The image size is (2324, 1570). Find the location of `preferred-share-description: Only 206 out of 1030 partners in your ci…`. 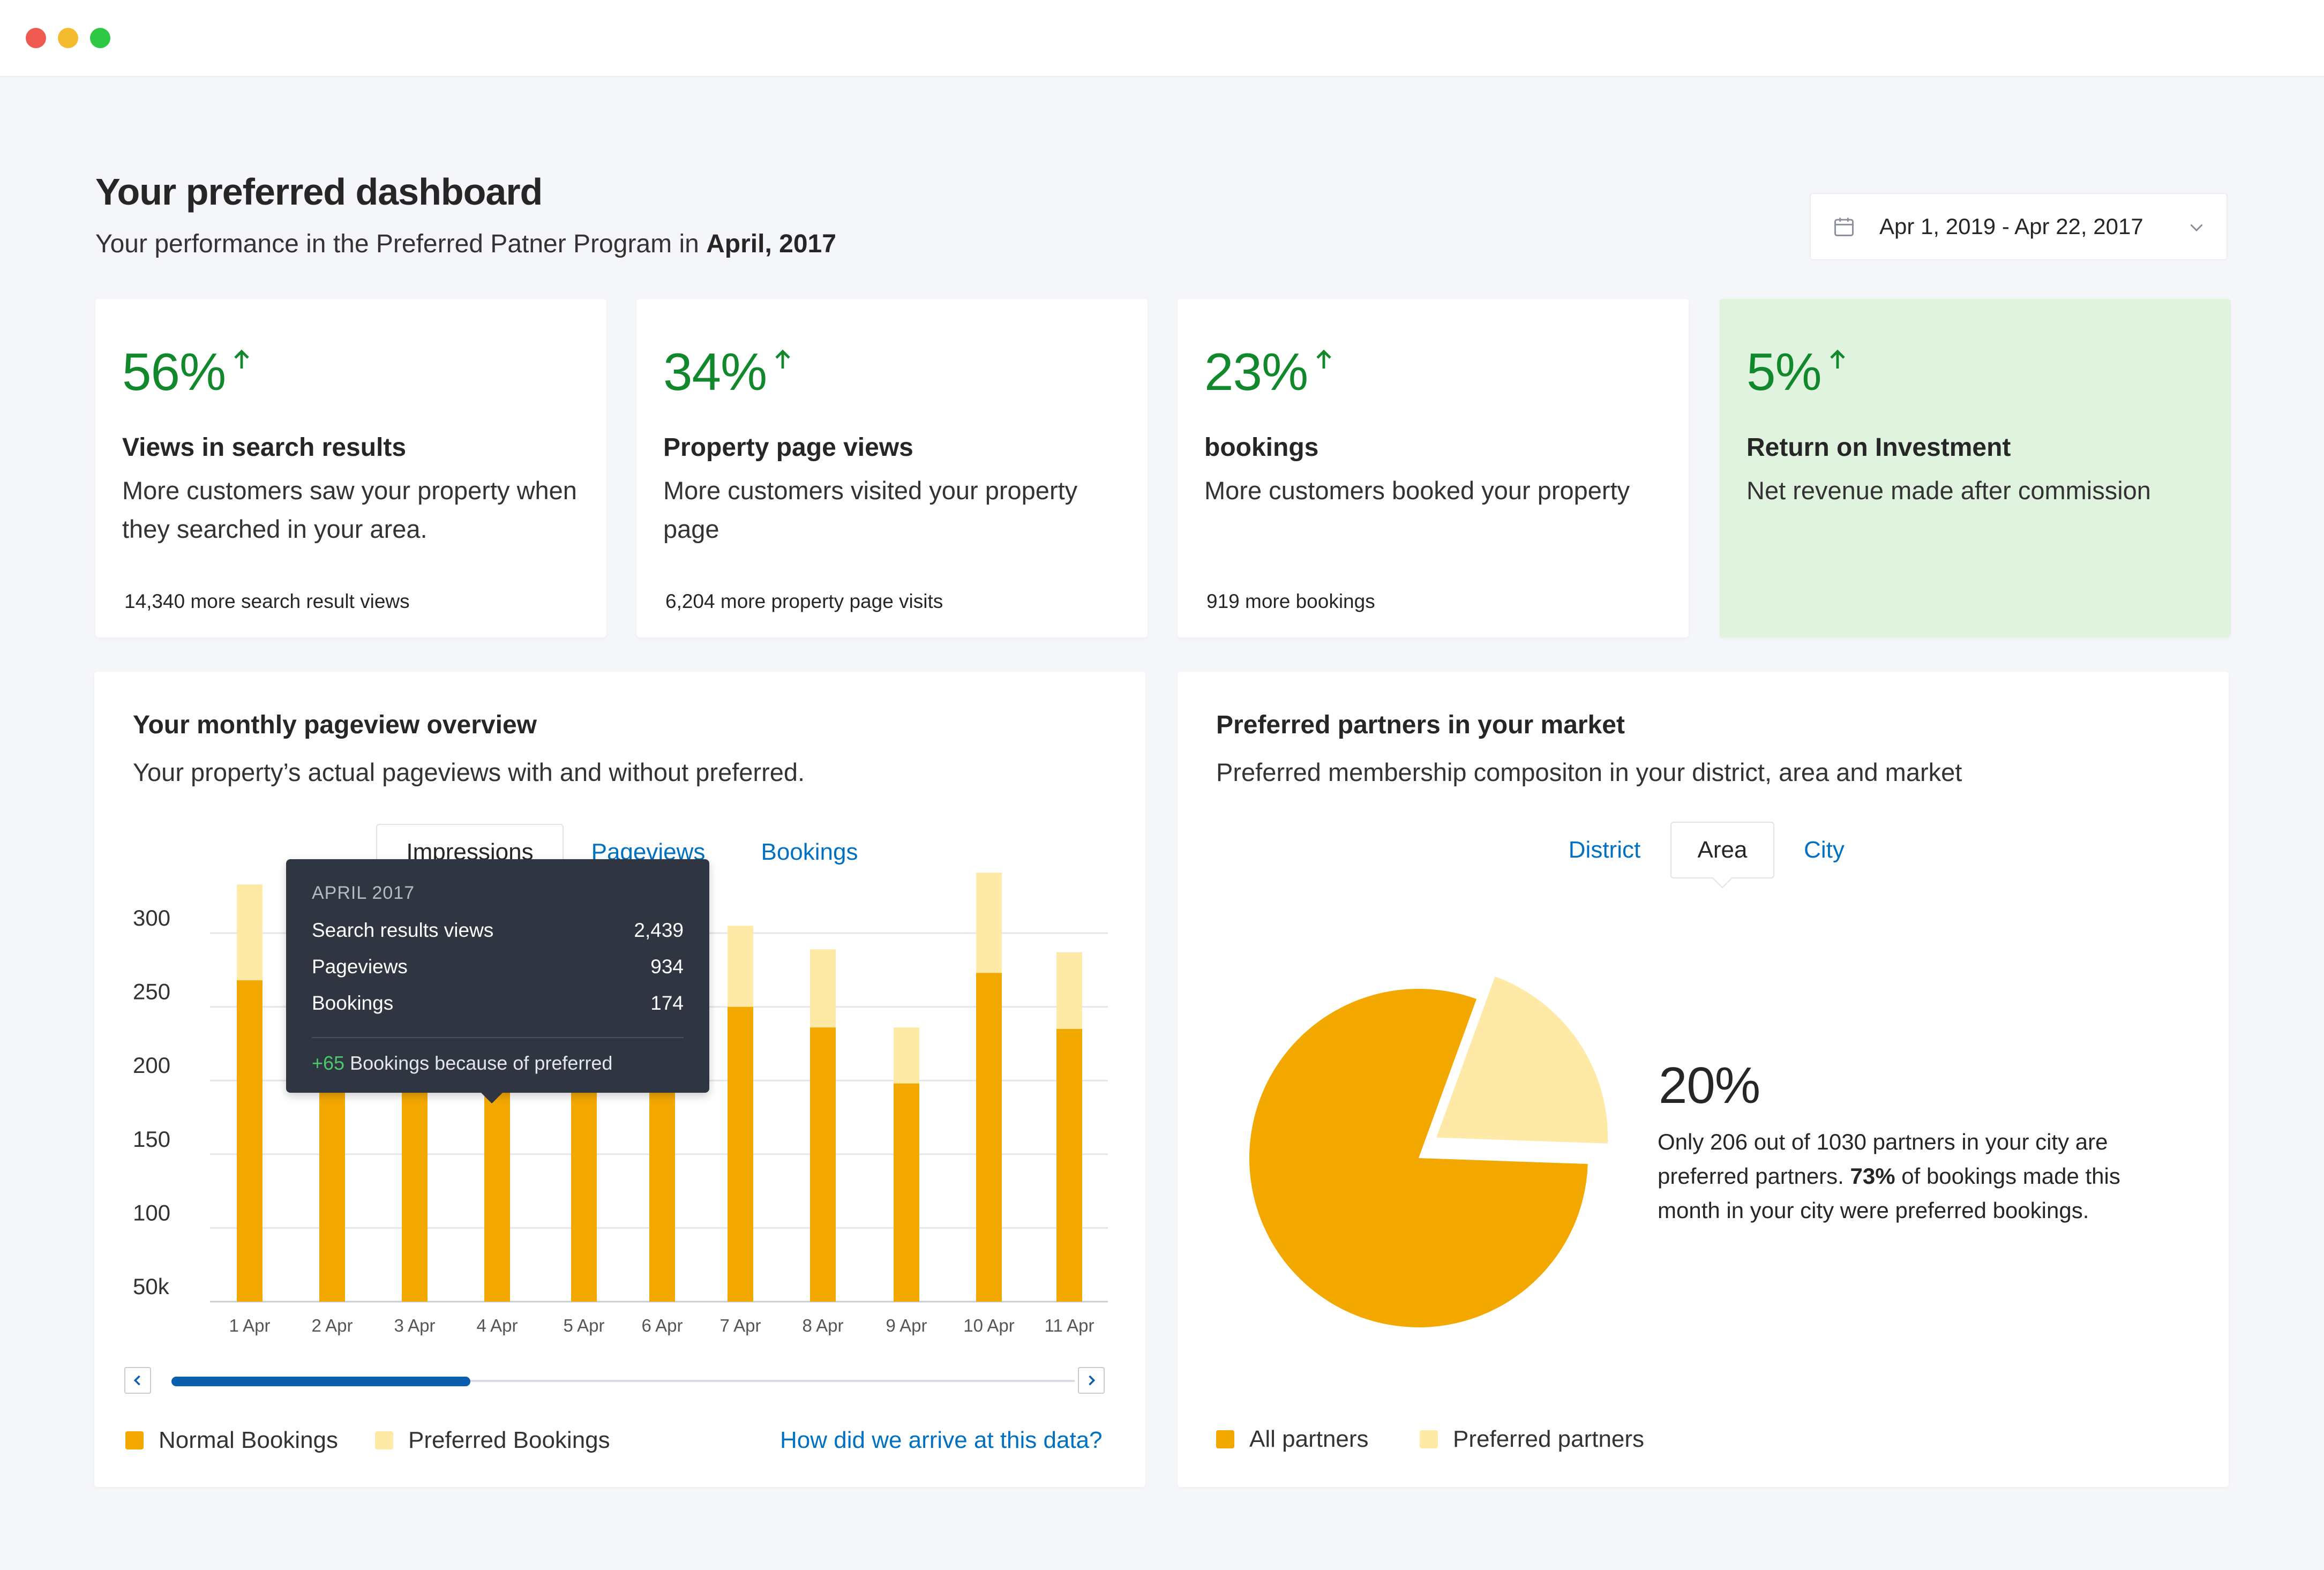

preferred-share-description: Only 206 out of 1030 partners in your ci… is located at coordinates (1889, 1176).